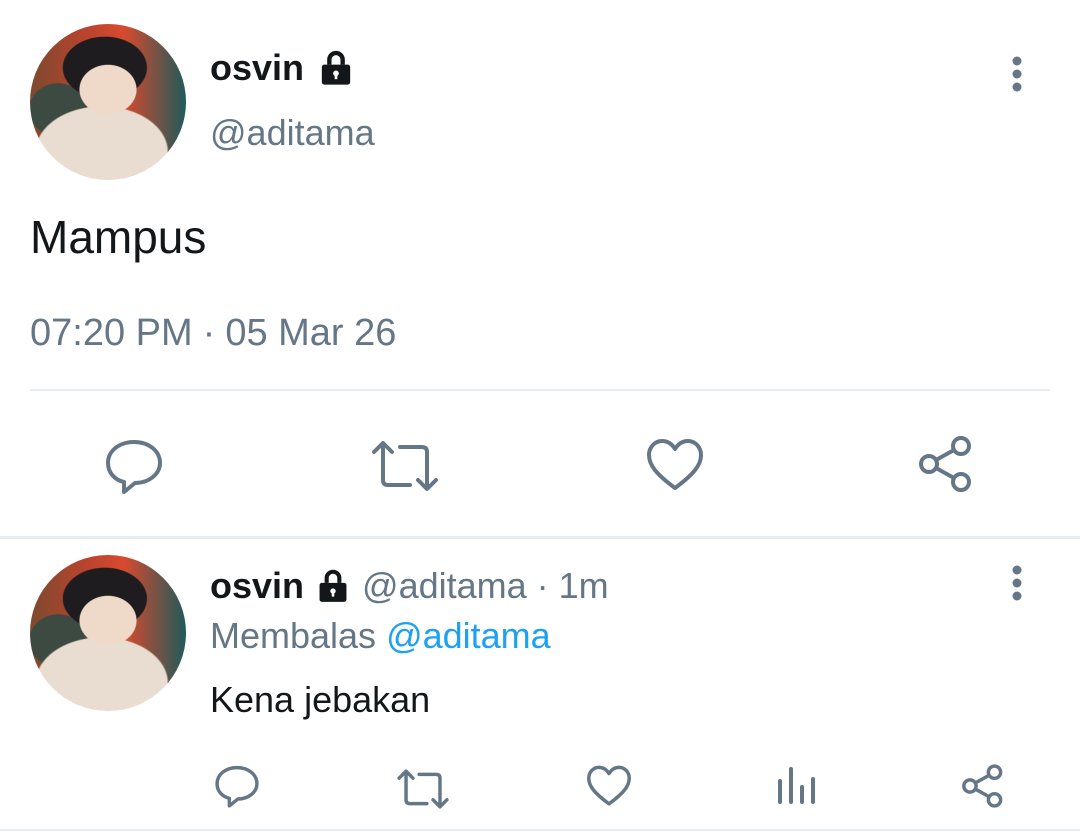  What do you see at coordinates (293, 635) in the screenshot?
I see `replying-prefix: Membalas` at bounding box center [293, 635].